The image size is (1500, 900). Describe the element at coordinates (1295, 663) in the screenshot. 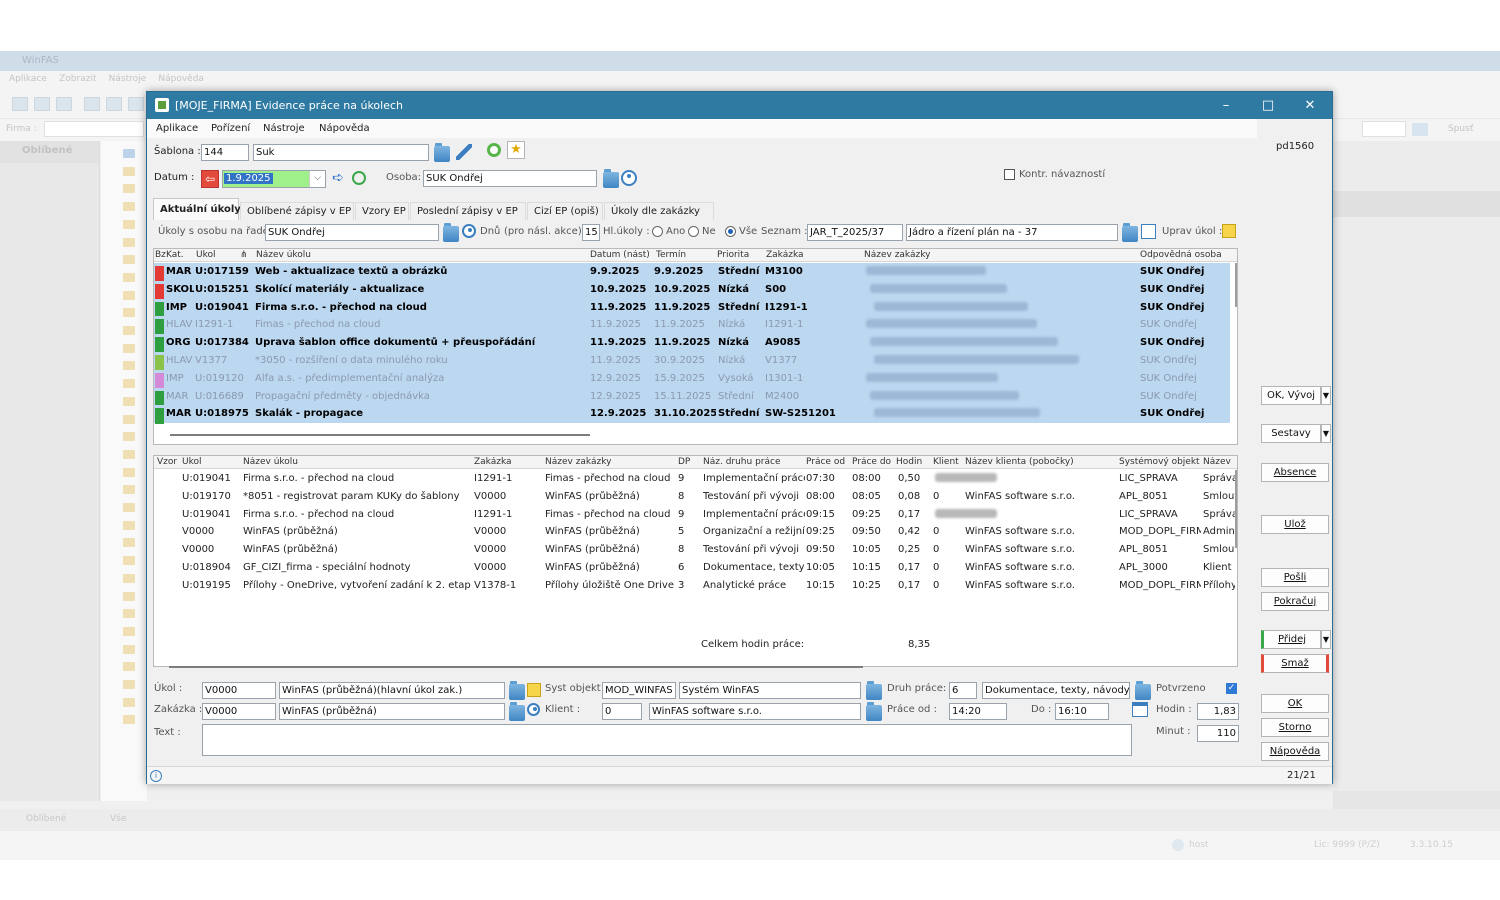

I see `smaz-button: Smaž` at that location.